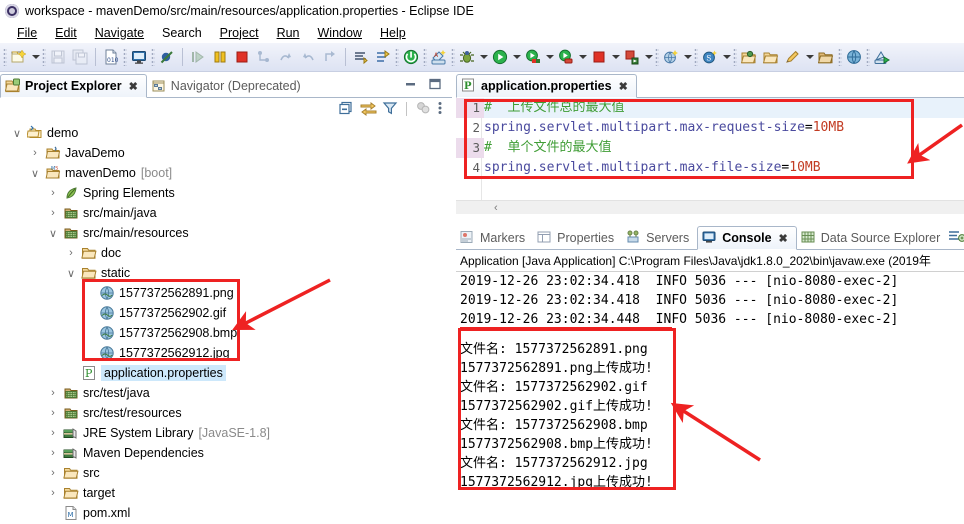  What do you see at coordinates (80, 57) in the screenshot?
I see `save-all-icon` at bounding box center [80, 57].